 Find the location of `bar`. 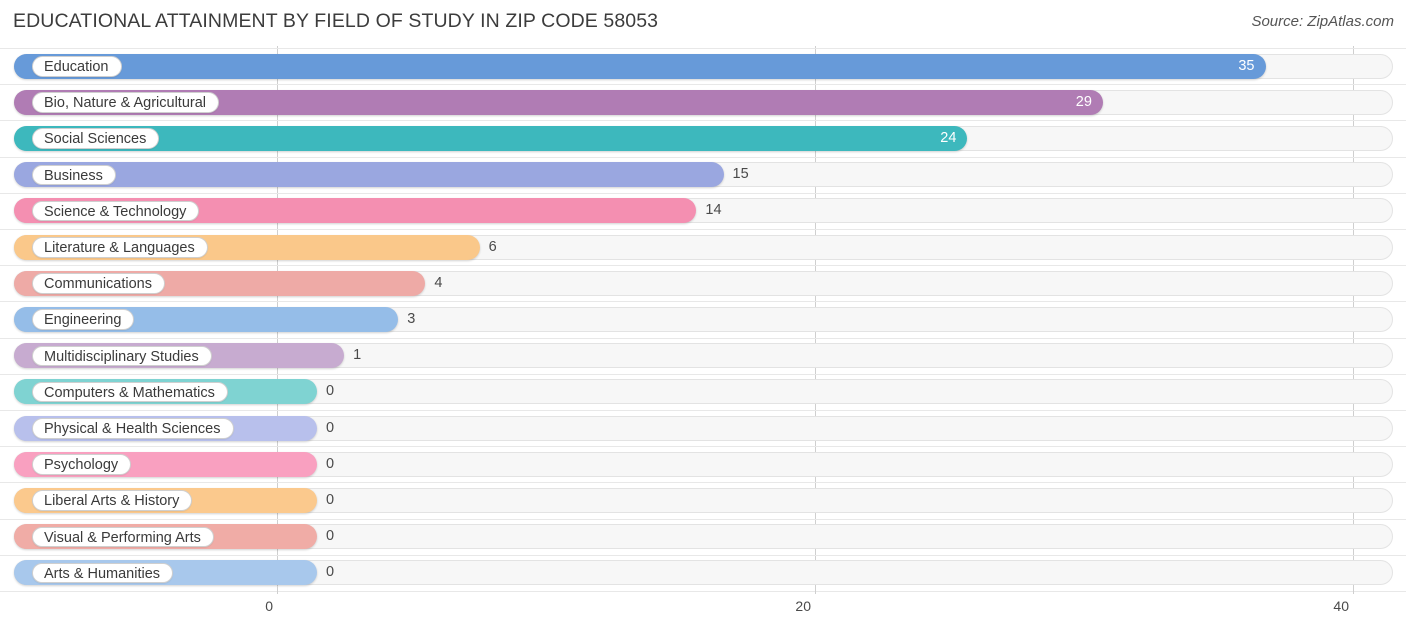

bar is located at coordinates (369, 175).